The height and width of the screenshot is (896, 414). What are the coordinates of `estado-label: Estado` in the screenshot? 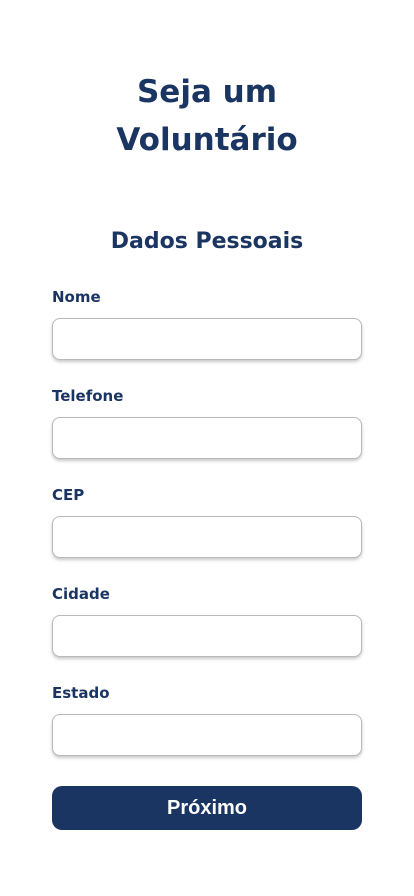 It's located at (81, 693).